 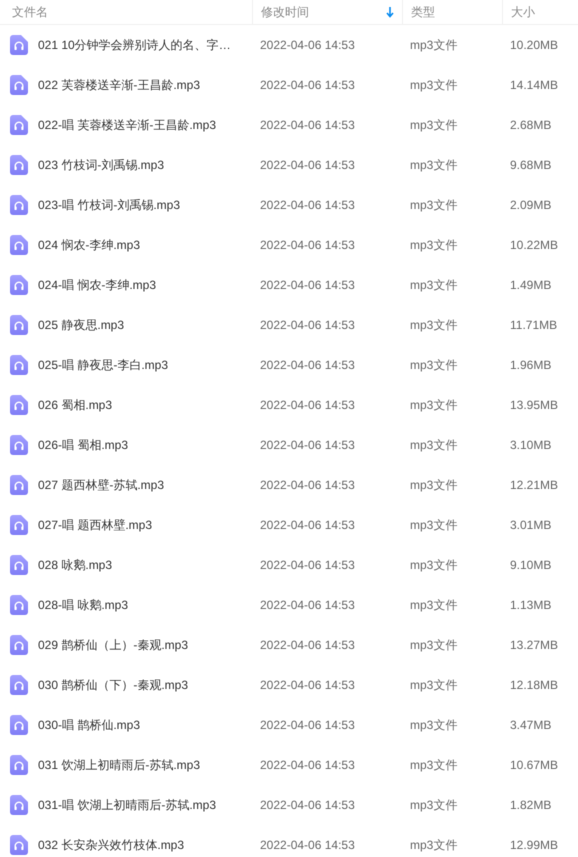 I want to click on file-name: 025 静夜思.mp3, so click(x=81, y=325).